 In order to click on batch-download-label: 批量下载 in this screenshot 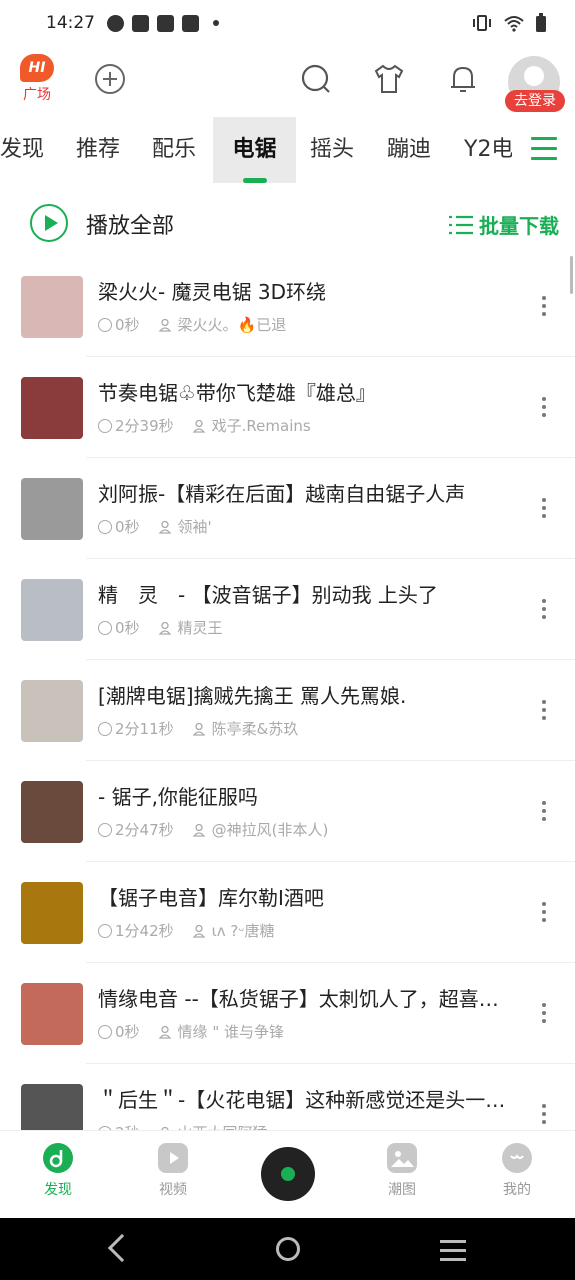, I will do `click(519, 226)`.